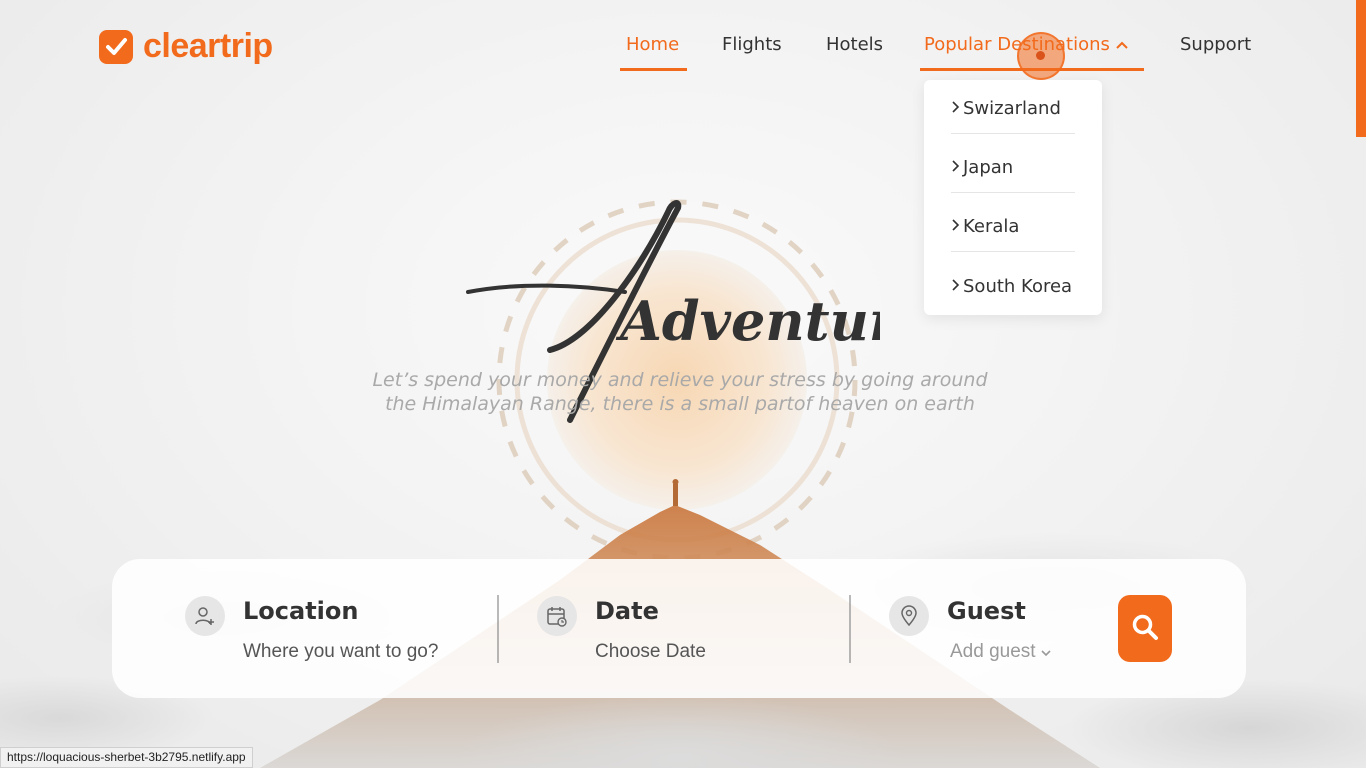  Describe the element at coordinates (988, 167) in the screenshot. I see `dropdown-item-label: Japan` at that location.